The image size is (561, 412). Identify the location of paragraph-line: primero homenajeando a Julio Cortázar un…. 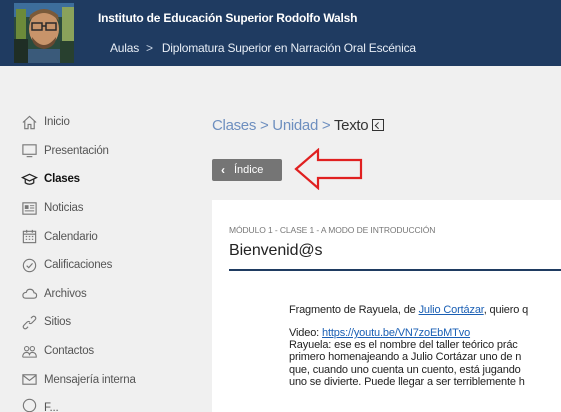
(405, 357).